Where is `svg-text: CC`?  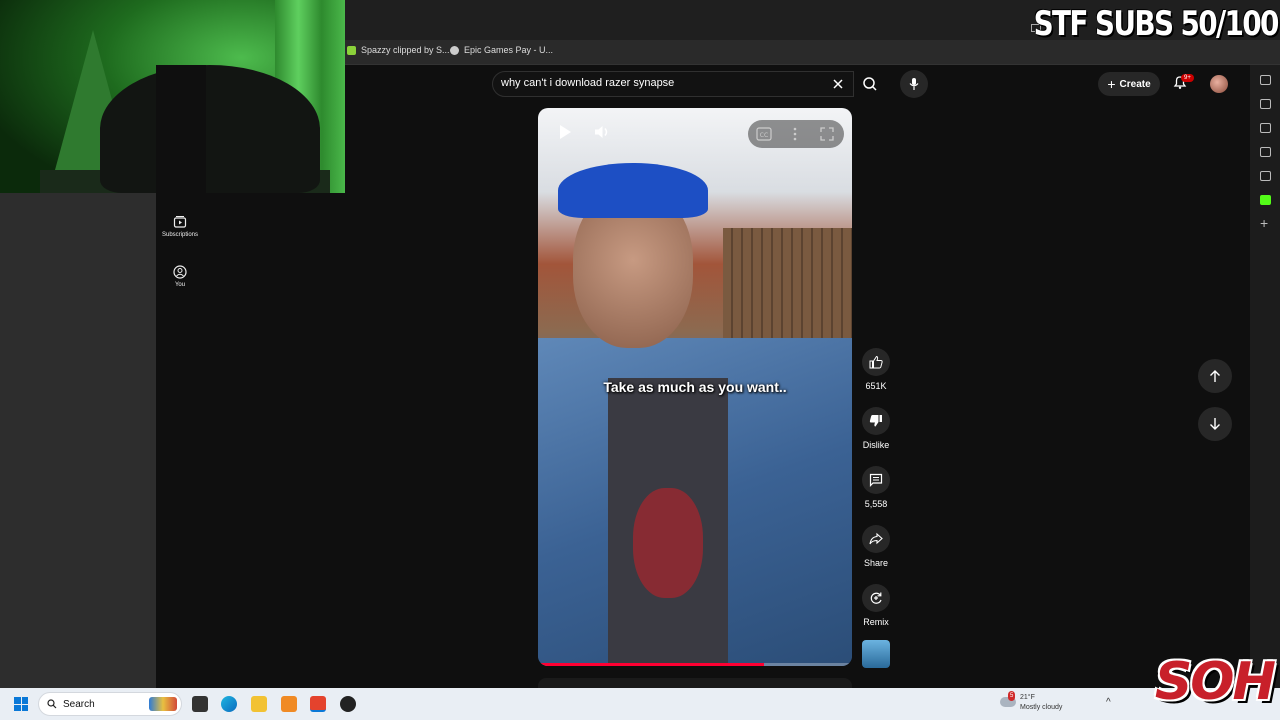
svg-text: CC is located at coordinates (764, 135).